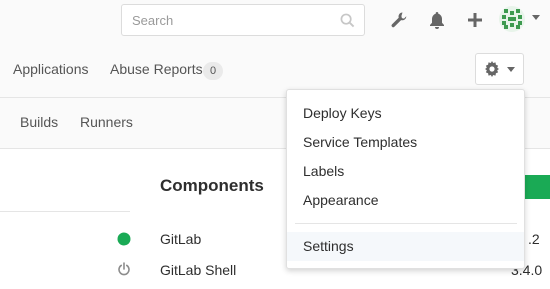 This screenshot has width=550, height=289. What do you see at coordinates (406, 223) in the screenshot?
I see `menu-divider` at bounding box center [406, 223].